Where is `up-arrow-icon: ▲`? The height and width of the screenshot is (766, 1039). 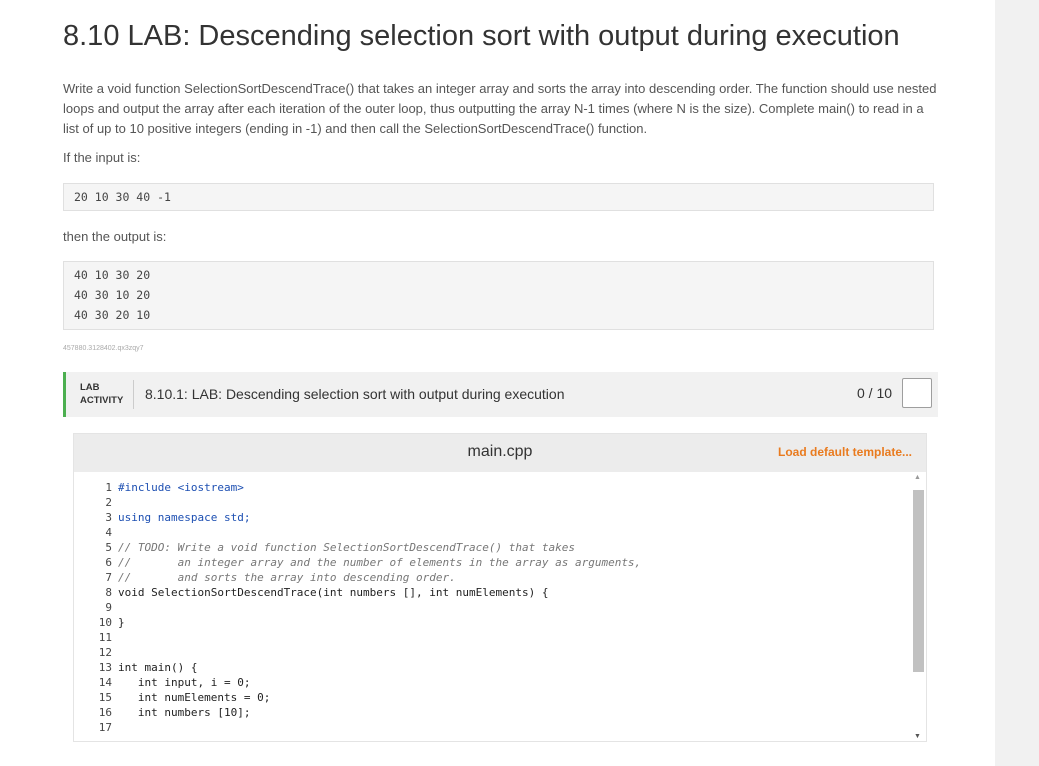
up-arrow-icon: ▲ is located at coordinates (917, 477).